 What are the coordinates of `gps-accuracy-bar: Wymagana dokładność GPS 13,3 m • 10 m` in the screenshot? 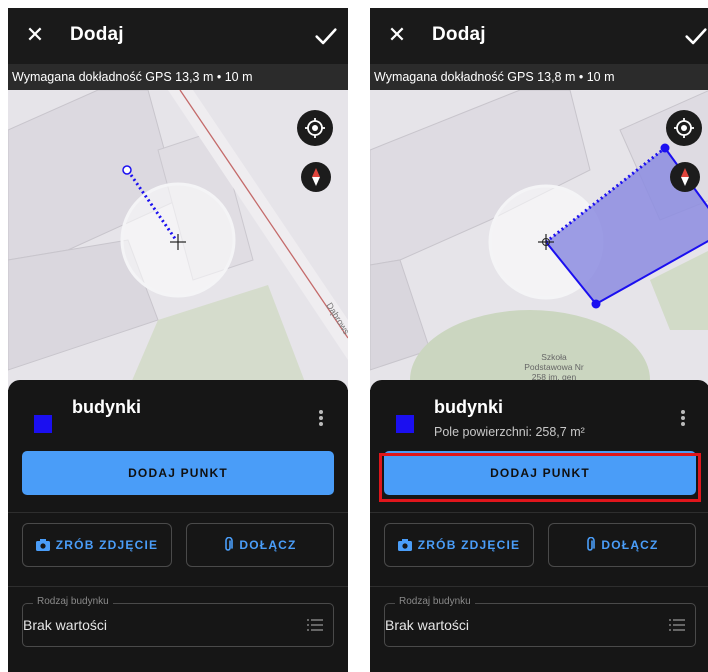 It's located at (178, 77).